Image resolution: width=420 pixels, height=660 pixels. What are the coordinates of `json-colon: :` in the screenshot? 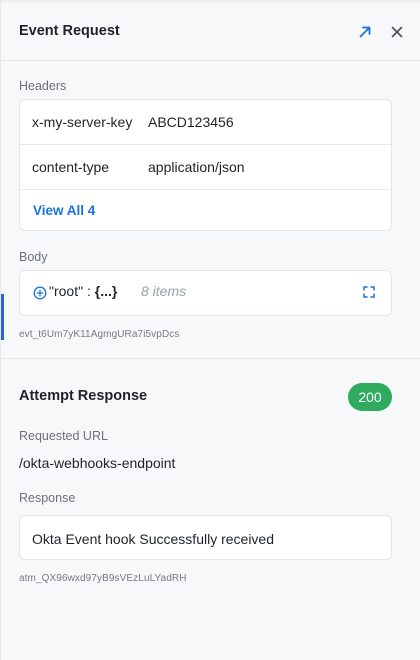 It's located at (88, 291).